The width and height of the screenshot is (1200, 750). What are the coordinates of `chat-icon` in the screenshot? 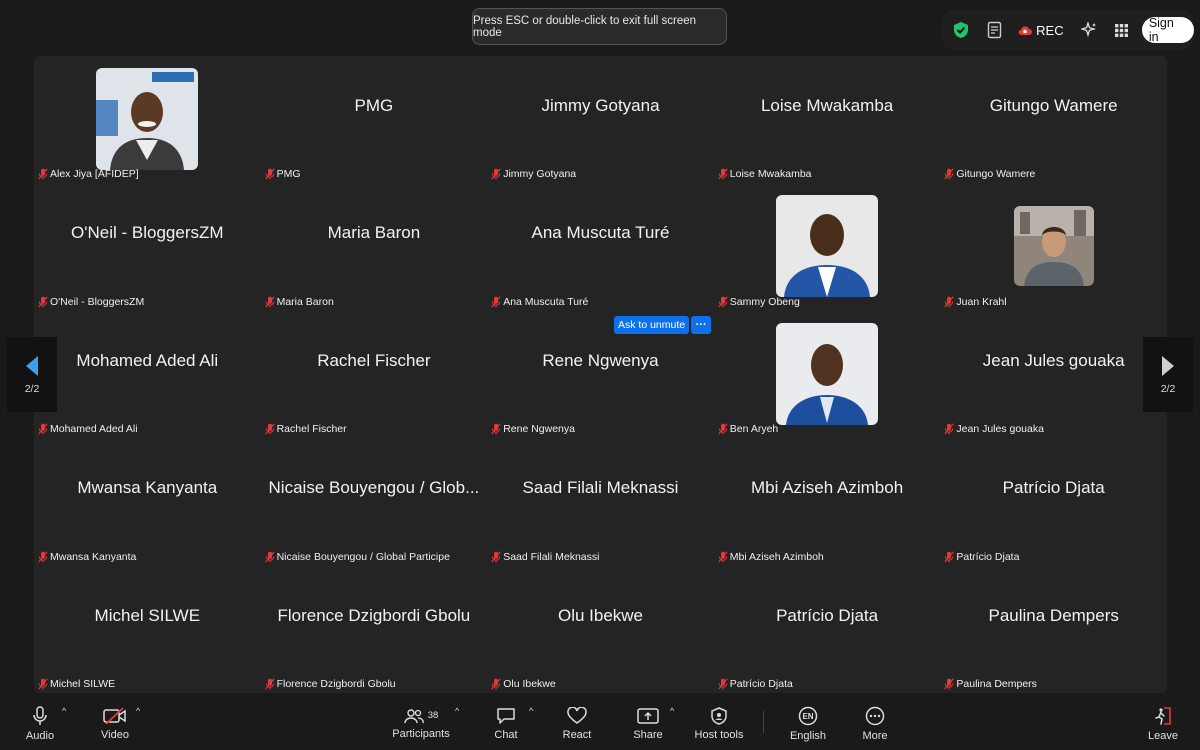 It's located at (506, 715).